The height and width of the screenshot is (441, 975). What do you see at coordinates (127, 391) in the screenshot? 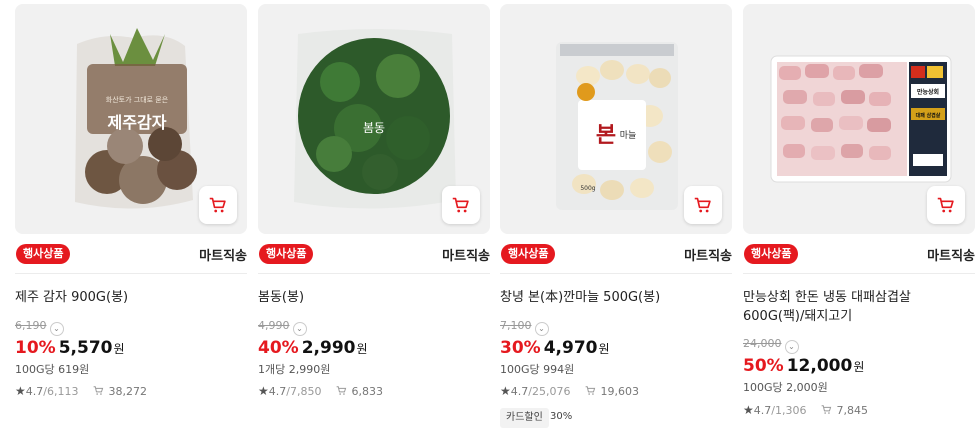
I see `cart-count: 38,272` at bounding box center [127, 391].